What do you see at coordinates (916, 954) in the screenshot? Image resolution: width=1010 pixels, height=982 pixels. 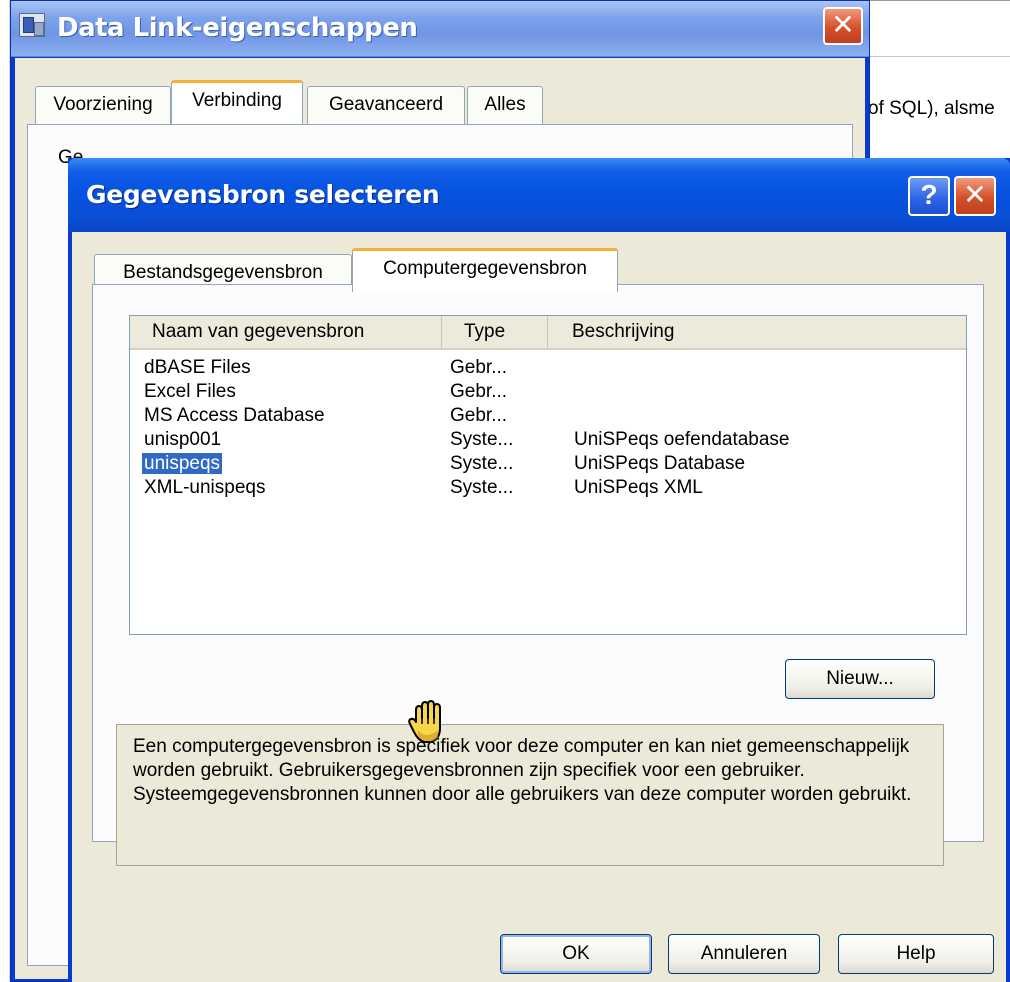 I see `help-button: Help` at bounding box center [916, 954].